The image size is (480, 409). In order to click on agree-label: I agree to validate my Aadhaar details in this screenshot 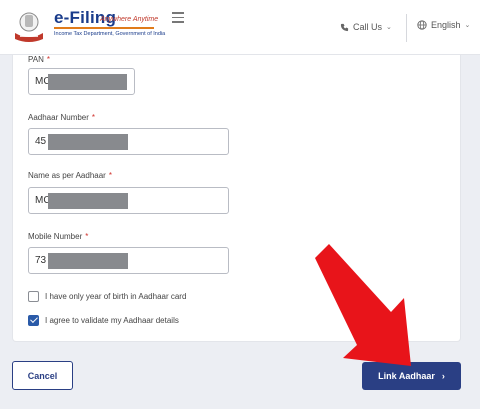, I will do `click(112, 320)`.